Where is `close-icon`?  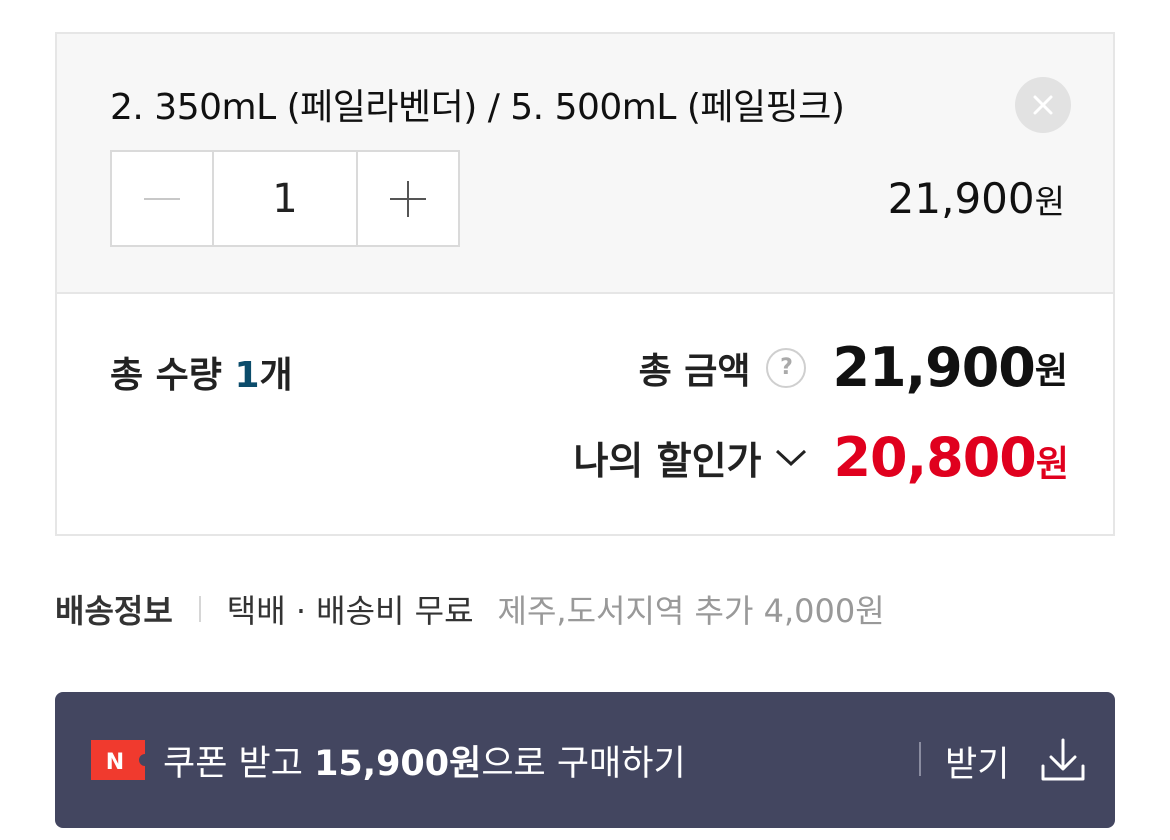
close-icon is located at coordinates (1043, 105).